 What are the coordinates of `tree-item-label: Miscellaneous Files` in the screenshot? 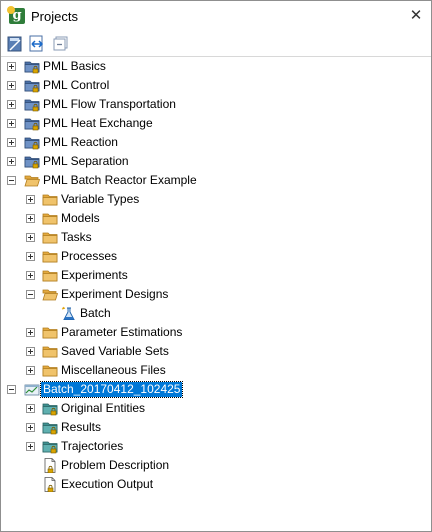 It's located at (113, 370).